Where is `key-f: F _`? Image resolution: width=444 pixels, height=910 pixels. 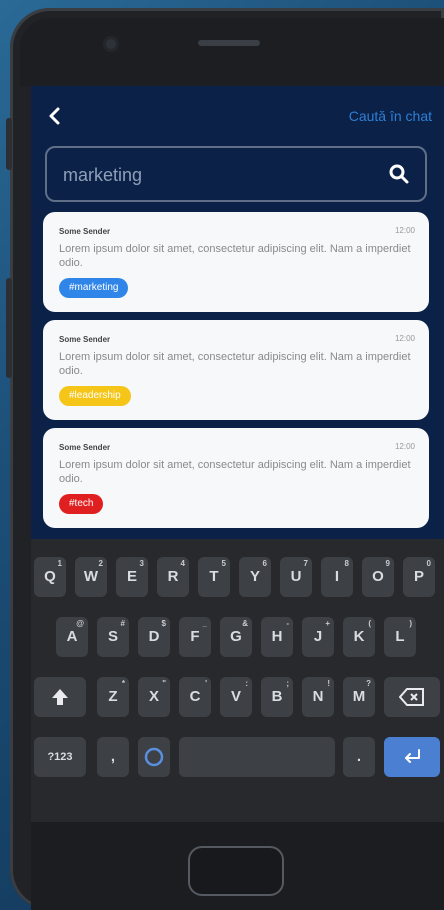
key-f: F _ is located at coordinates (195, 637).